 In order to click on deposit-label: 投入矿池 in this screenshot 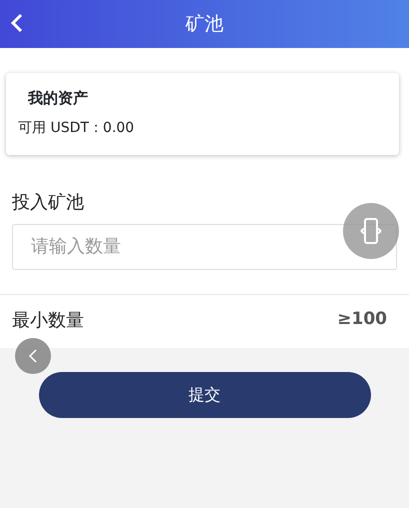, I will do `click(48, 202)`.